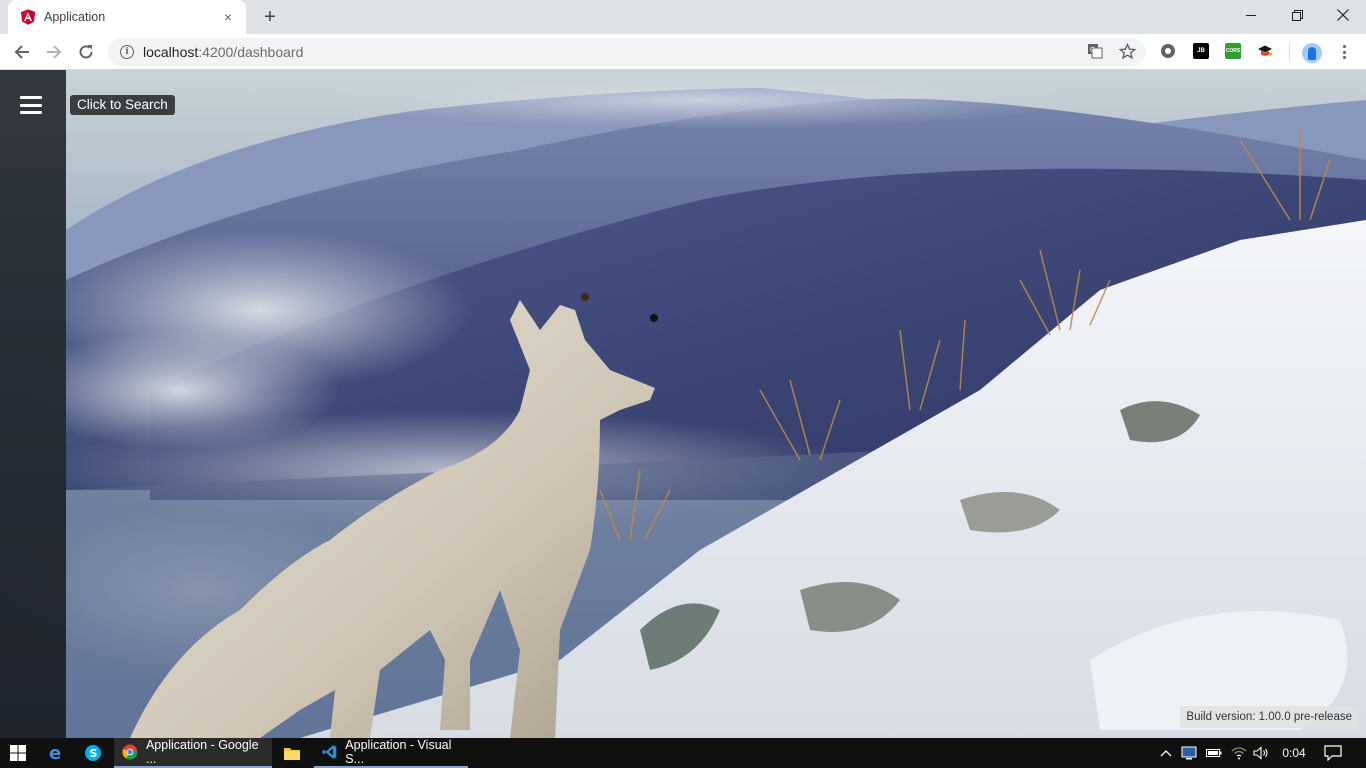 The width and height of the screenshot is (1366, 768). I want to click on browser-tab-strip: Application × +, so click(683, 17).